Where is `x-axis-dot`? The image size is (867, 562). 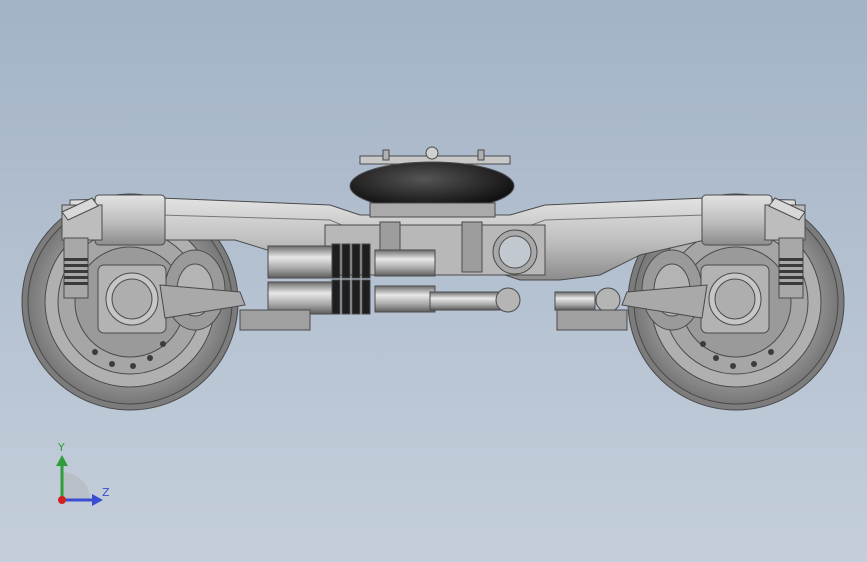 x-axis-dot is located at coordinates (62, 500).